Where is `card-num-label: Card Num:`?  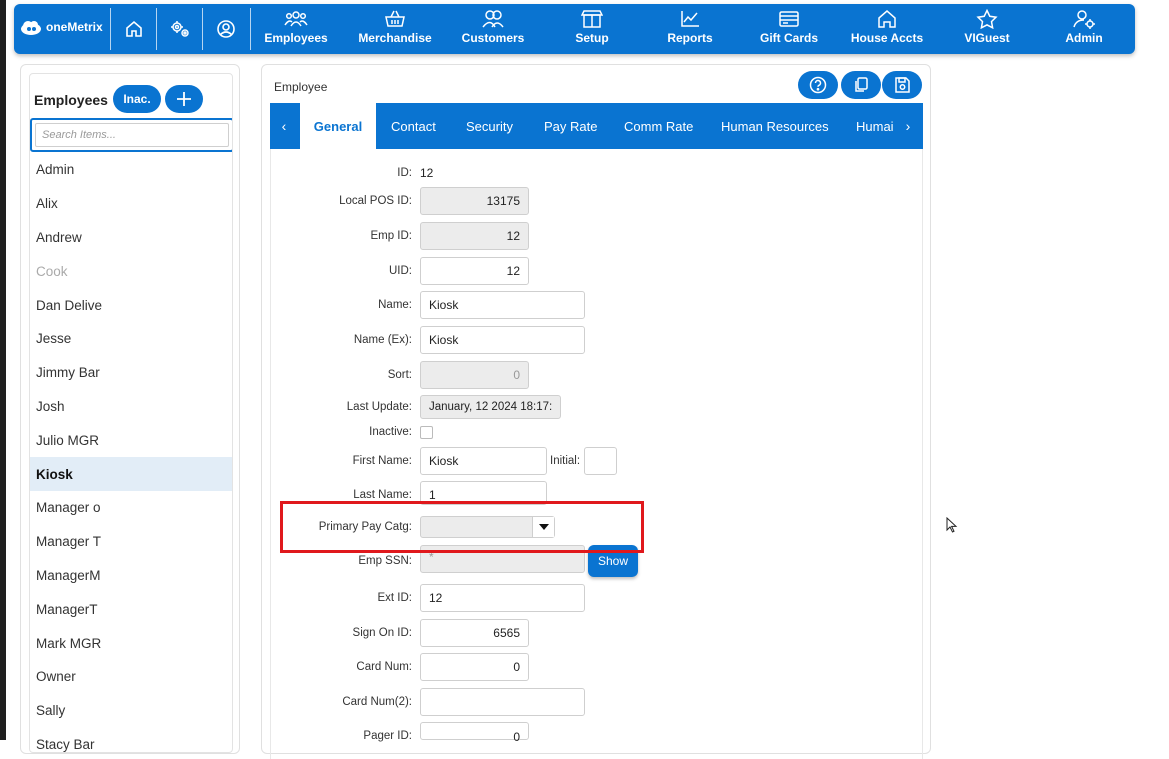
card-num-label: Card Num: is located at coordinates (384, 667).